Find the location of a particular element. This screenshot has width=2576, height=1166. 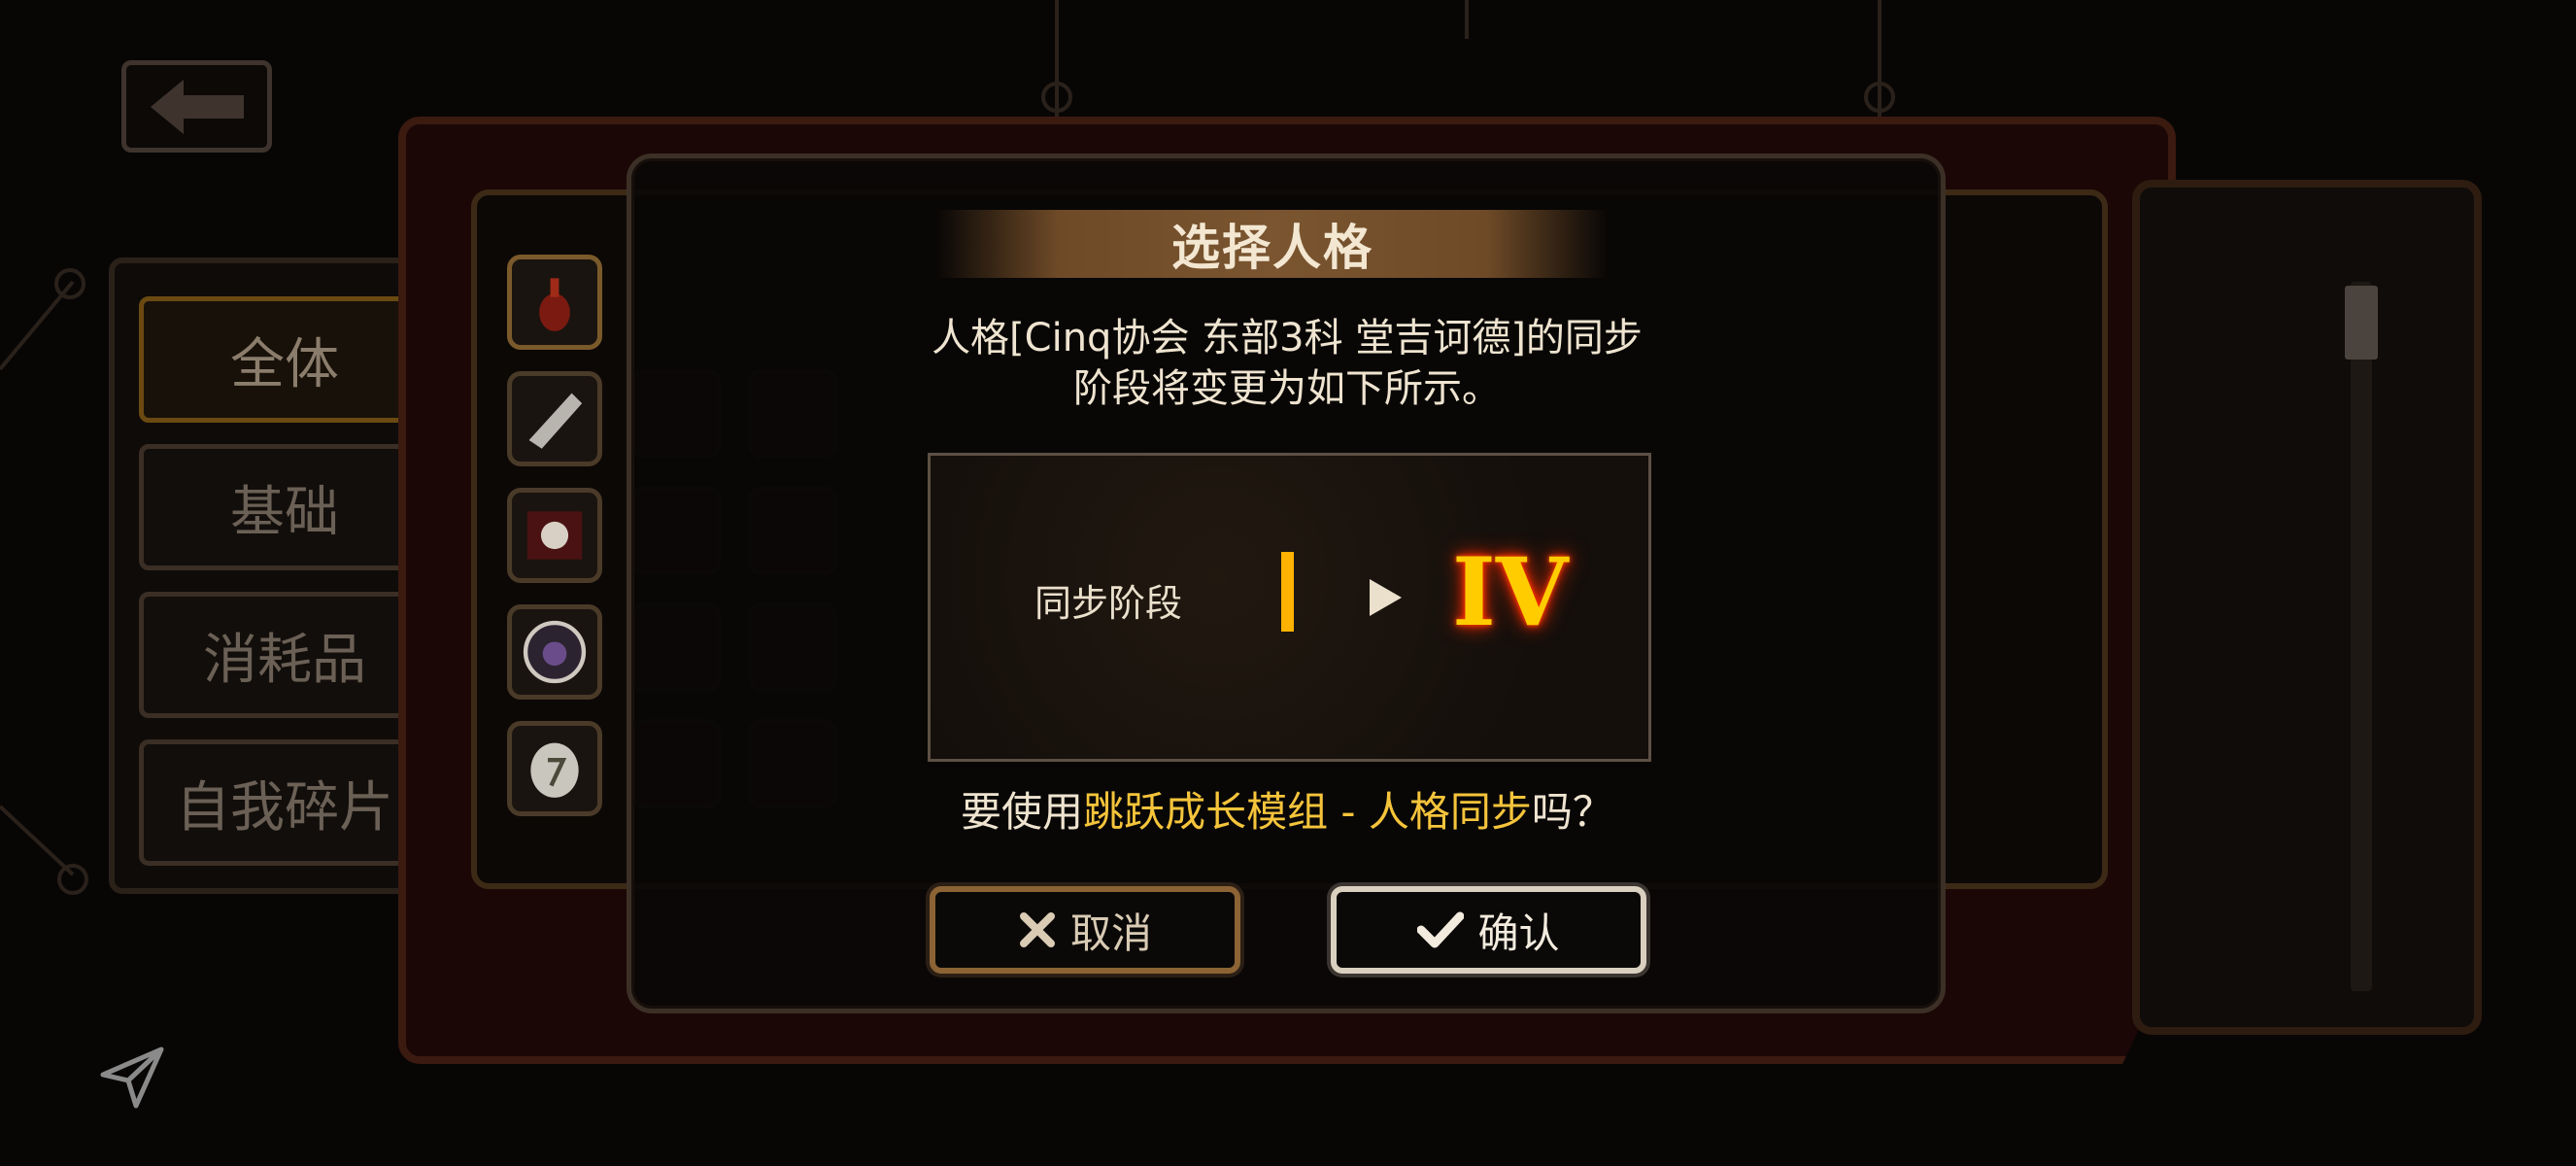

scrollbar-thumb is located at coordinates (2361, 323).